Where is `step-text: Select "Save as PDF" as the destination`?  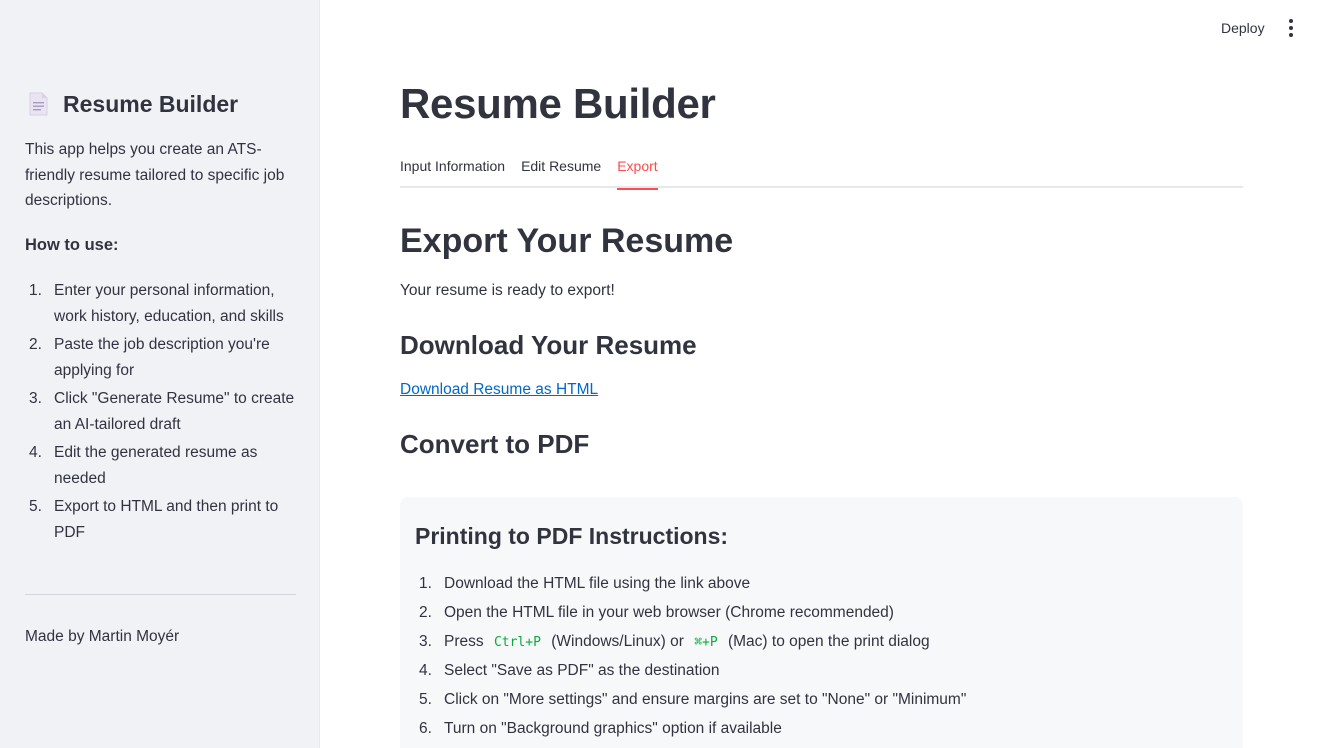
step-text: Select "Save as PDF" as the destination is located at coordinates (582, 671).